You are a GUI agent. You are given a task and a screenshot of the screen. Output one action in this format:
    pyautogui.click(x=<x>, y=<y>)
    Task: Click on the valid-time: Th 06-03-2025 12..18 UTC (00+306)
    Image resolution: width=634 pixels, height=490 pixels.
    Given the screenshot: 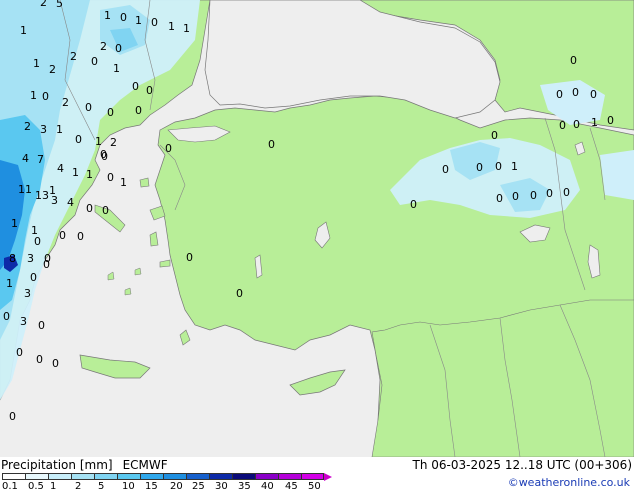 What is the action you would take?
    pyautogui.click(x=522, y=465)
    